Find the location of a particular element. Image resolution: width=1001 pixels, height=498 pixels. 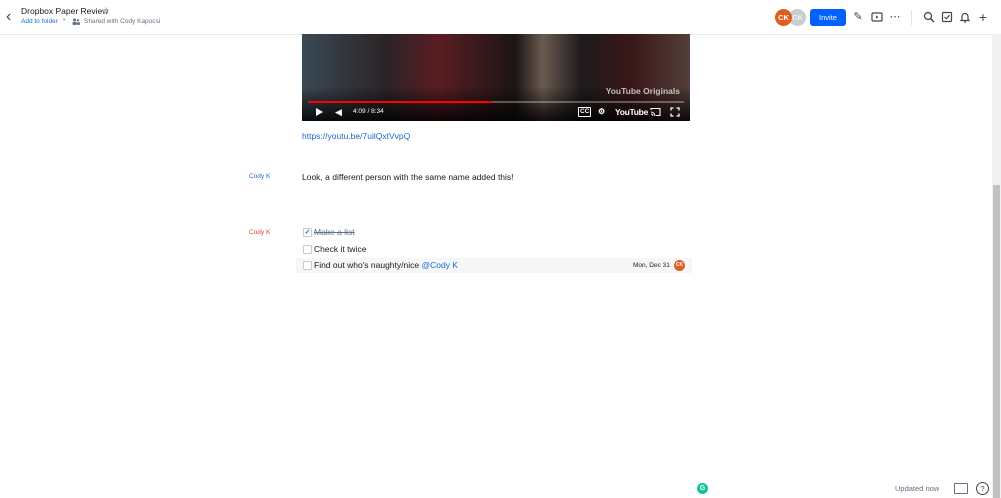

mention-link: @Cody K is located at coordinates (439, 265).